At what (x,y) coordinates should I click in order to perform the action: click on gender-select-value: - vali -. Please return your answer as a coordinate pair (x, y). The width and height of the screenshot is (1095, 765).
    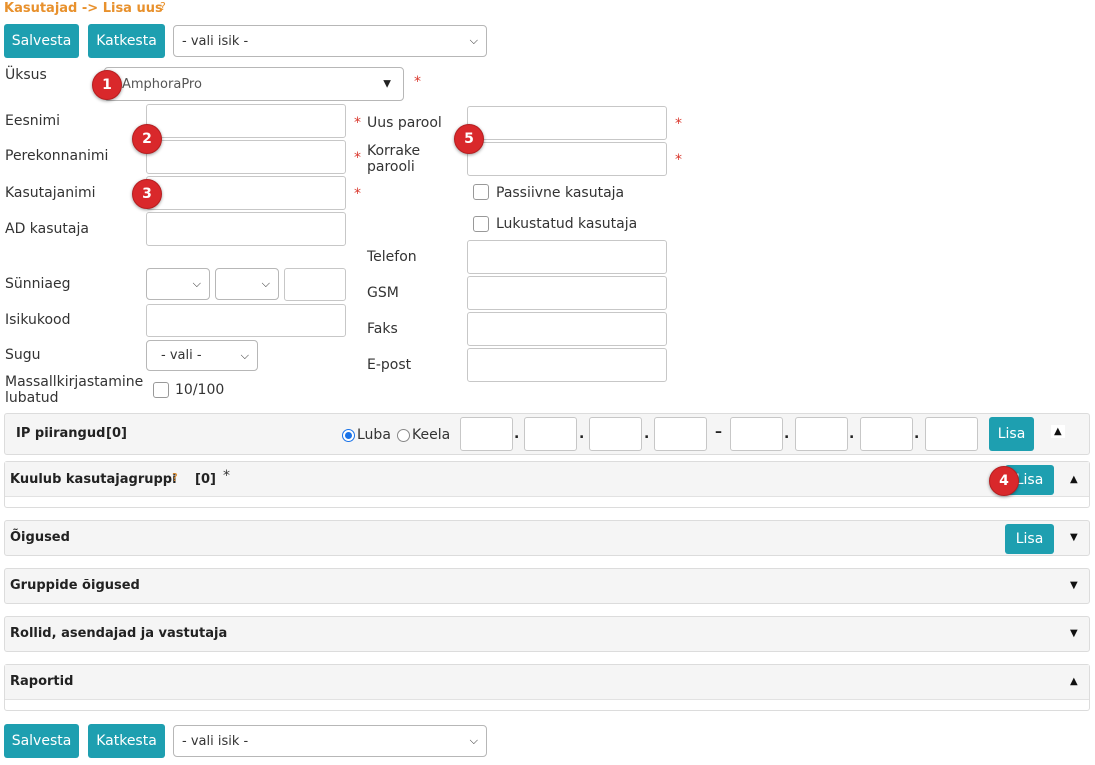
    Looking at the image, I should click on (181, 355).